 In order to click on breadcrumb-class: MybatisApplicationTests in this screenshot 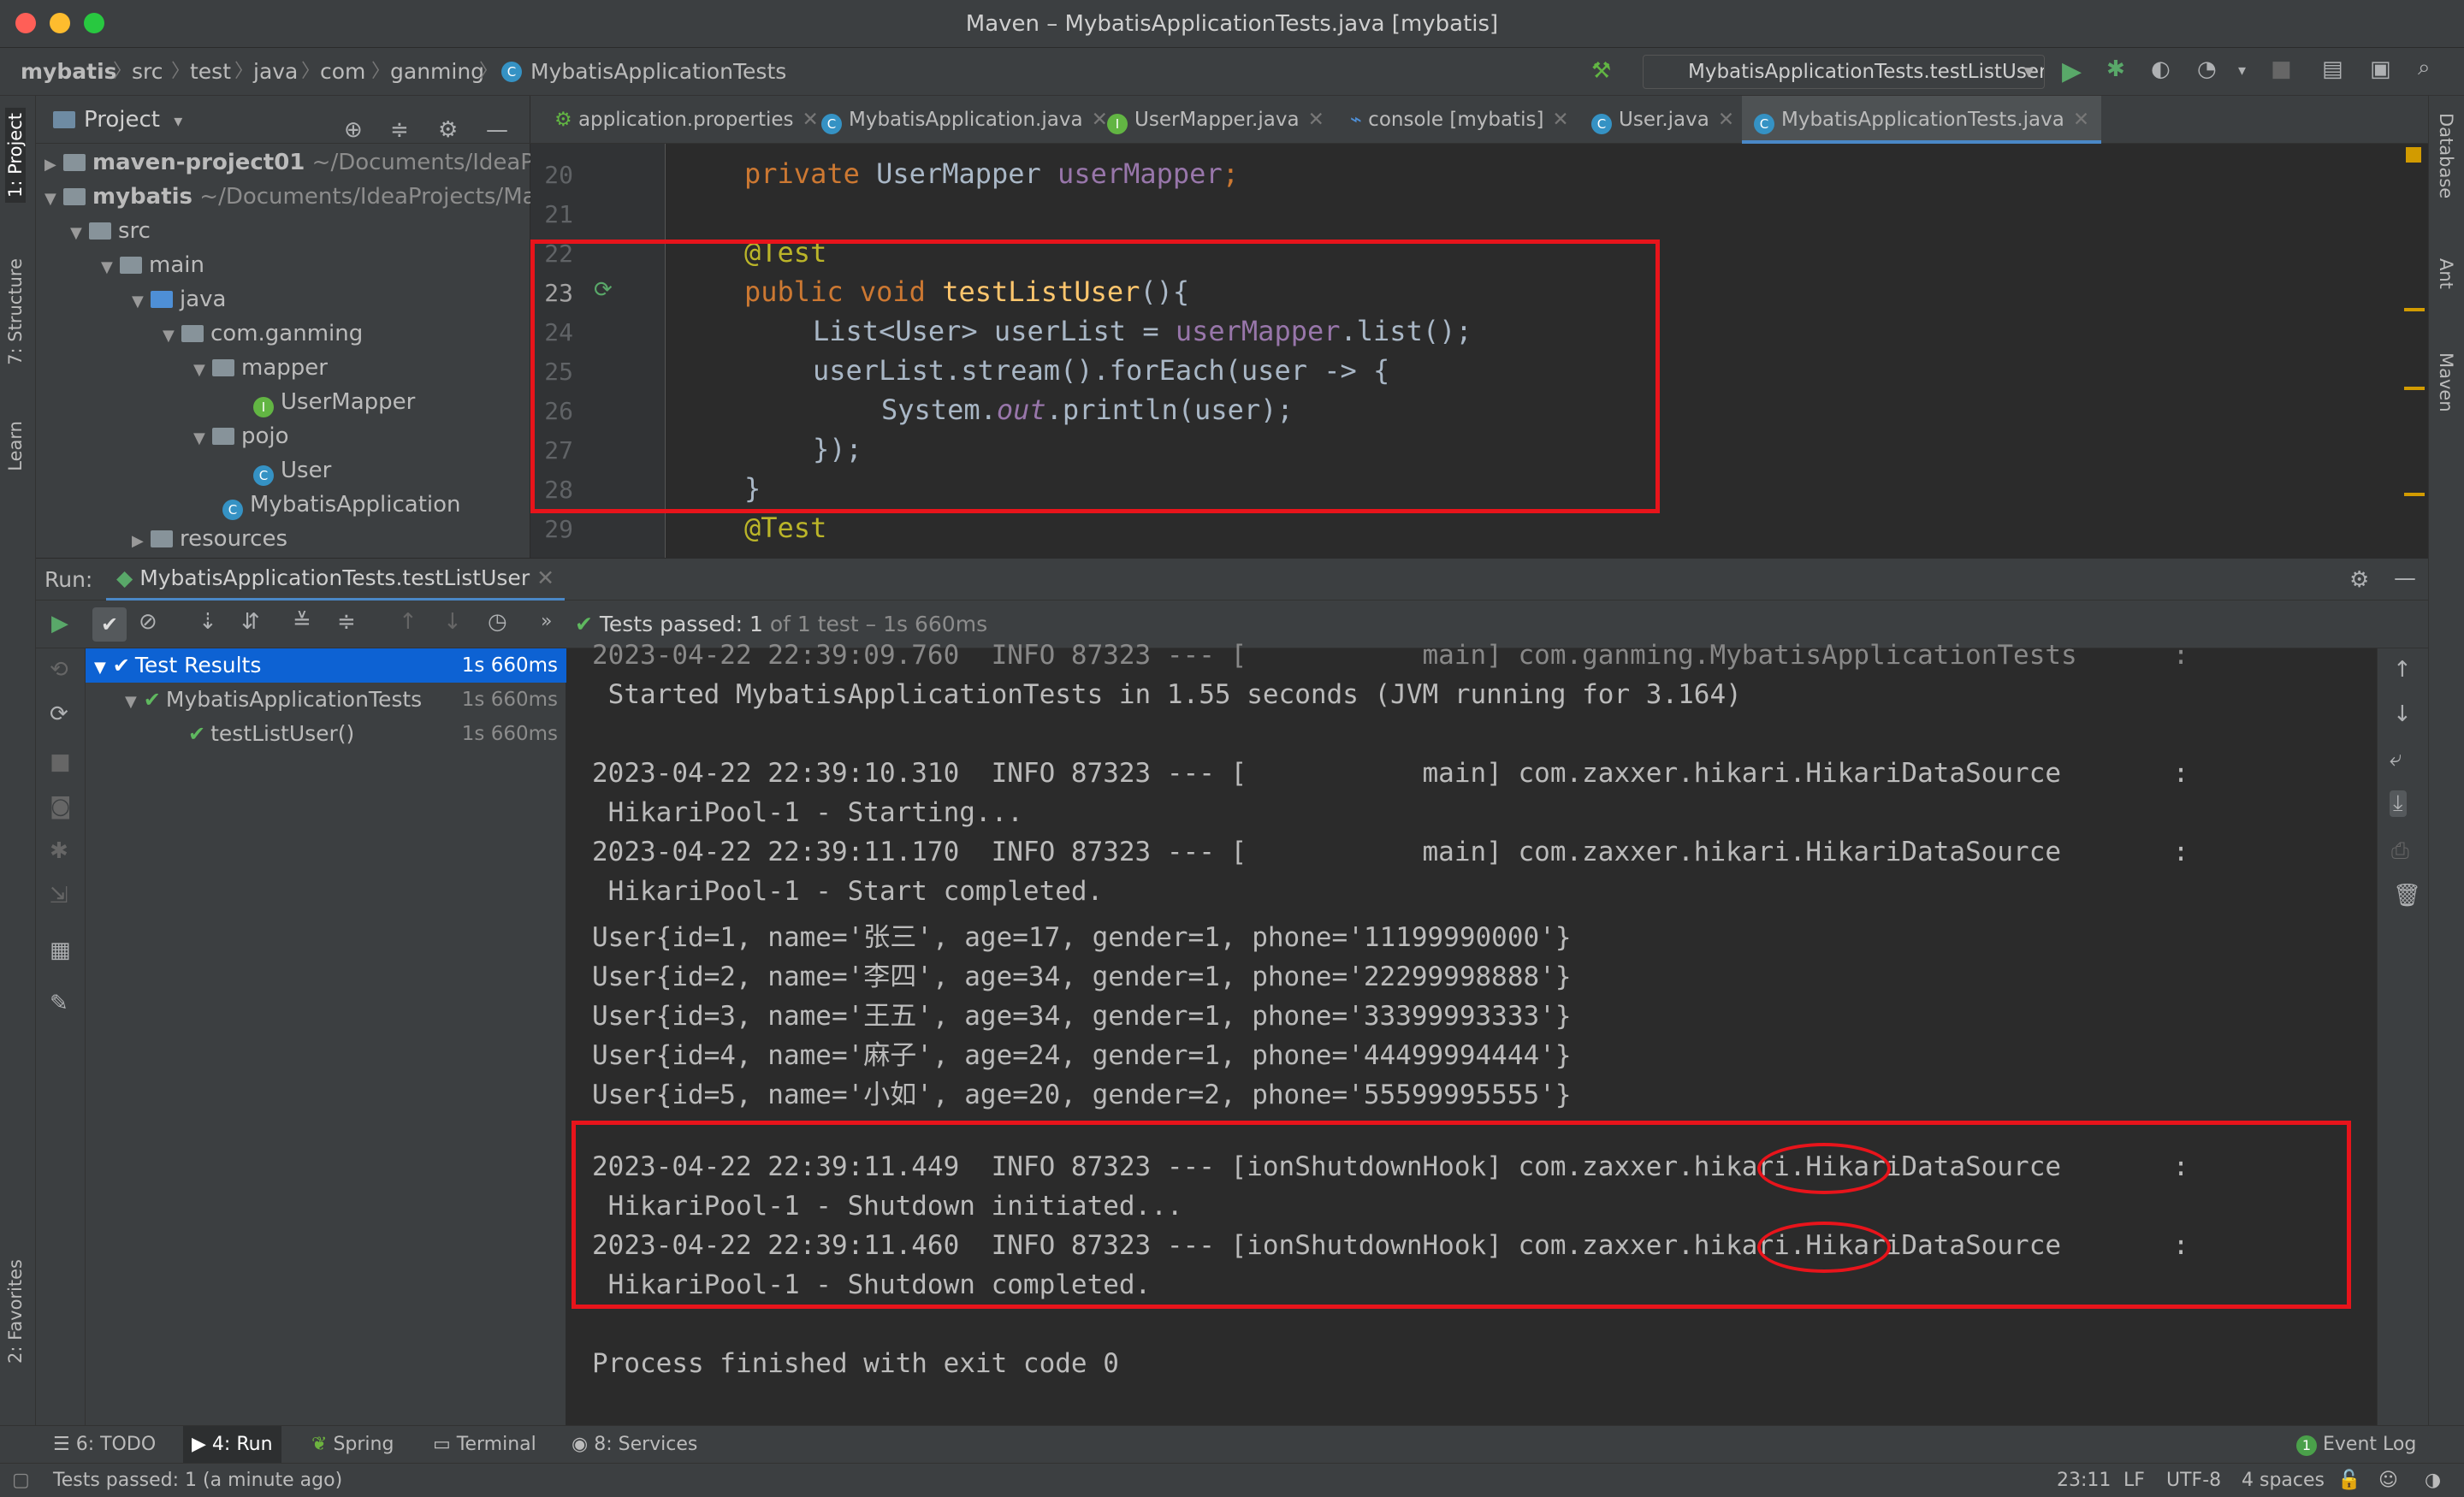, I will do `click(658, 72)`.